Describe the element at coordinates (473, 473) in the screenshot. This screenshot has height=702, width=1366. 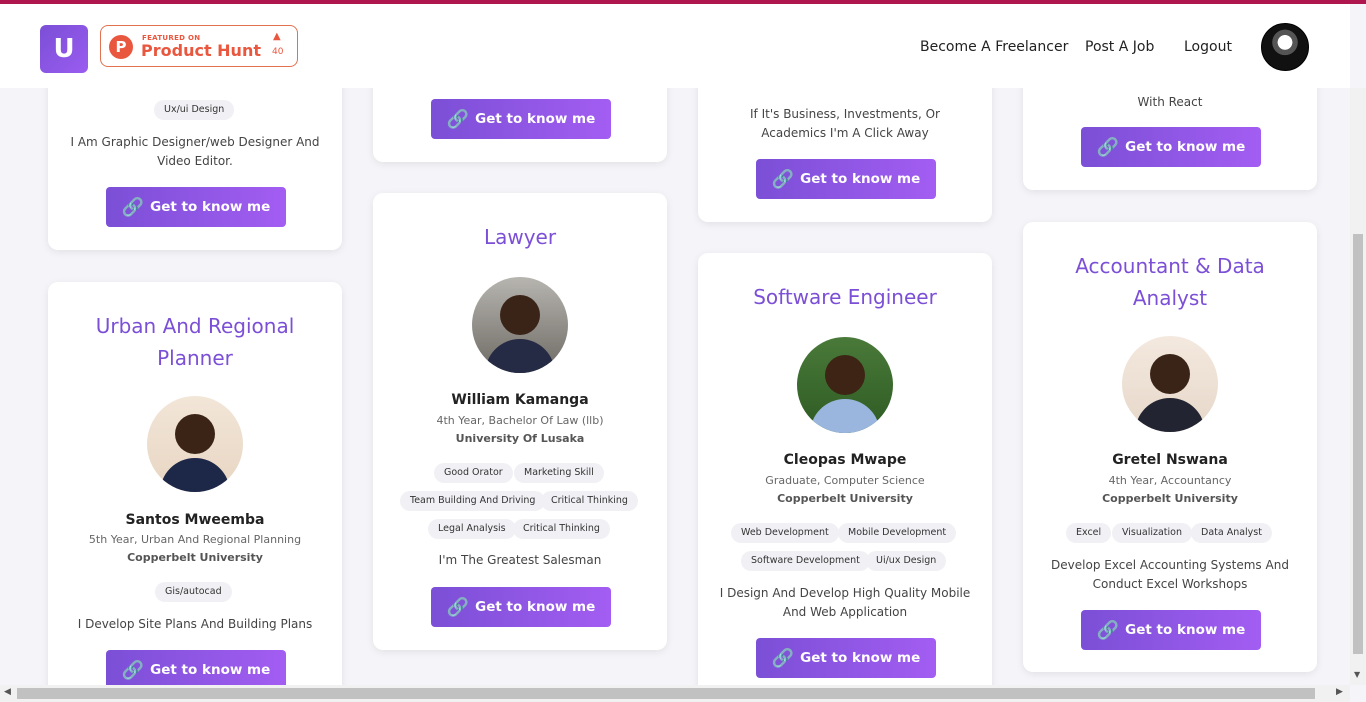
I see `skill-tag: Good Orator` at that location.